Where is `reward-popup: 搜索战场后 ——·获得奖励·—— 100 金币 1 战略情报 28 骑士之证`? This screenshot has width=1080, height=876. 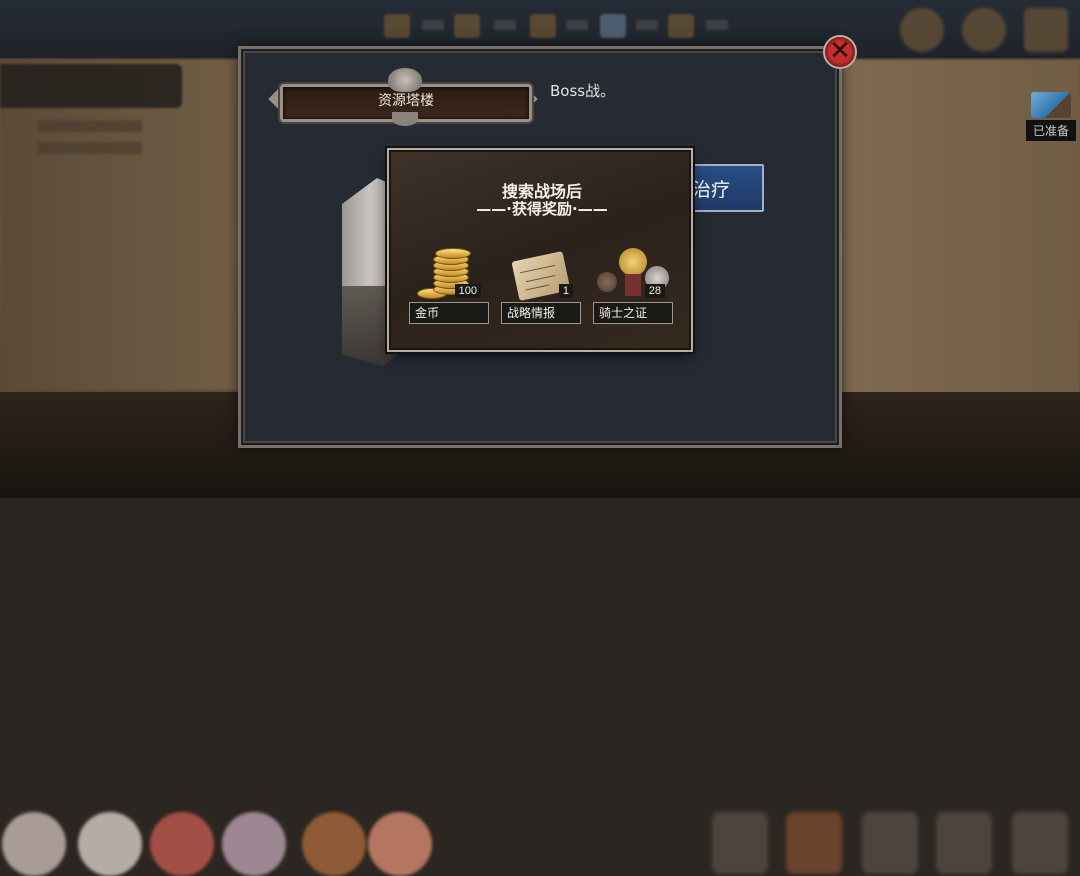 reward-popup: 搜索战场后 ——·获得奖励·—— 100 金币 1 战略情报 28 骑士之证 is located at coordinates (540, 250).